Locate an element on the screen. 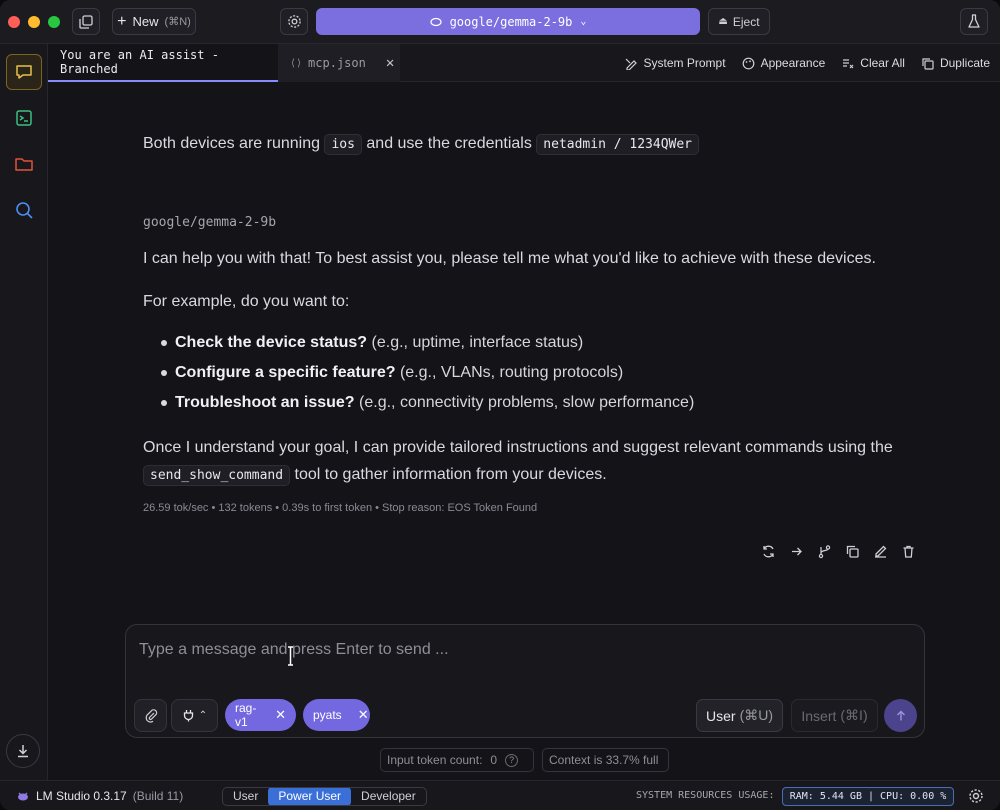  edit-button is located at coordinates (880, 551).